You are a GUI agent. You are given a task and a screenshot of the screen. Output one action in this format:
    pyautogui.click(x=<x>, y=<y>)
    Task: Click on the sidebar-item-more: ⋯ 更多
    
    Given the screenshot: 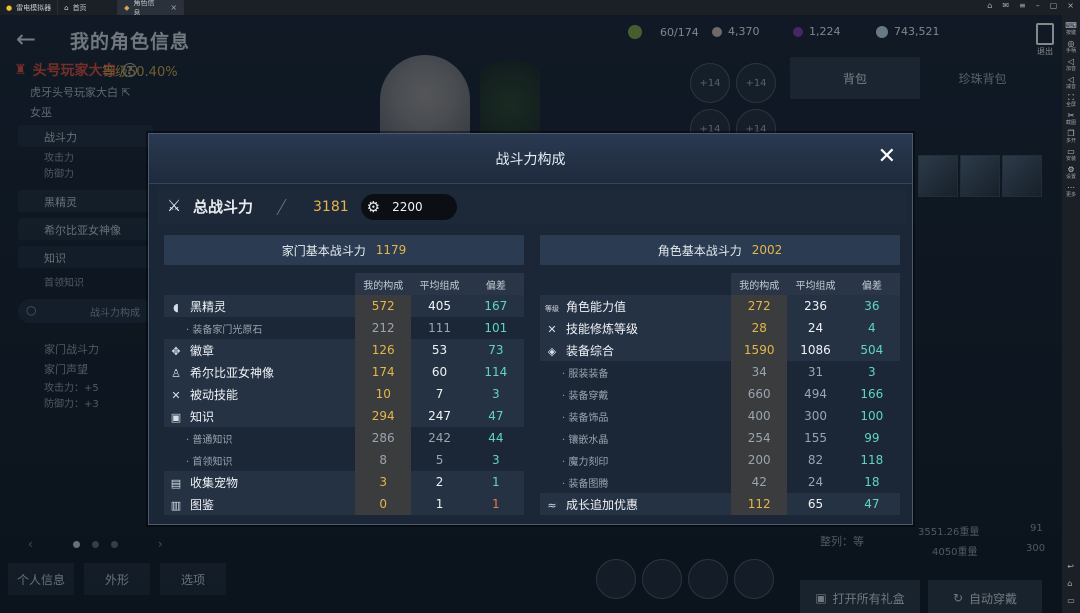 What is the action you would take?
    pyautogui.click(x=1071, y=190)
    